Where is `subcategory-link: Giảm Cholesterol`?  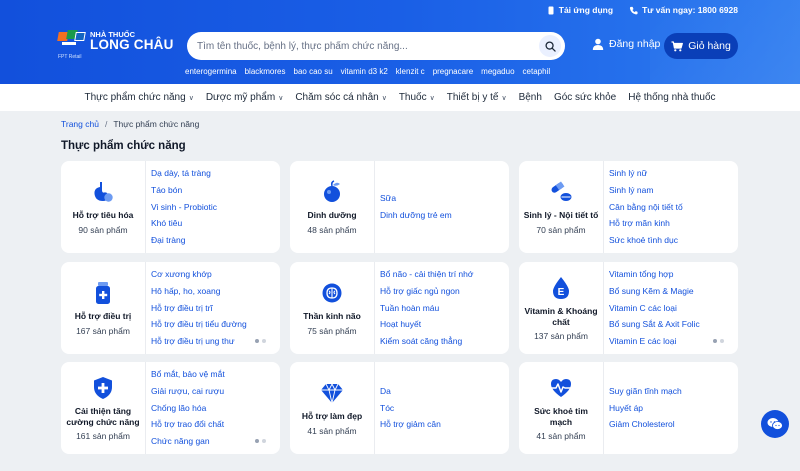 subcategory-link: Giảm Cholesterol is located at coordinates (668, 424).